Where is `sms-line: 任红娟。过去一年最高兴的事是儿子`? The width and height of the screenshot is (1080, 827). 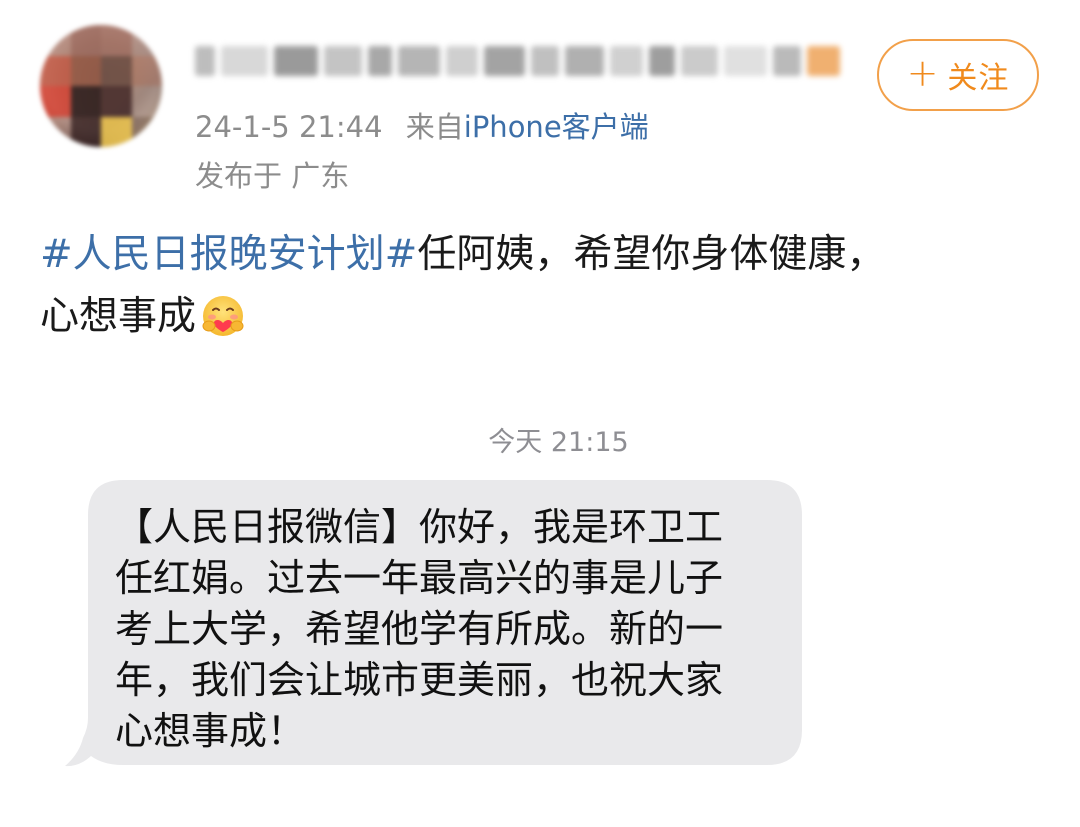 sms-line: 任红娟。过去一年最高兴的事是儿子 is located at coordinates (419, 578).